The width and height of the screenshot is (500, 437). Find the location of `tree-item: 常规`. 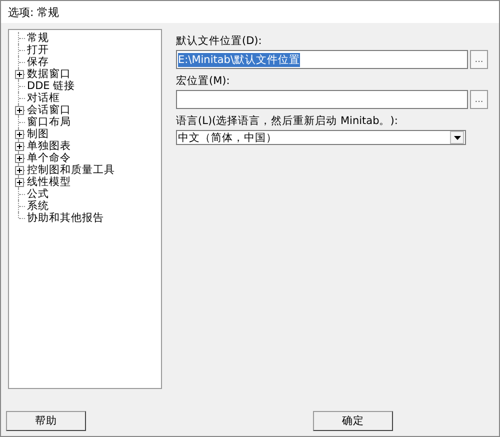

tree-item: 常规 is located at coordinates (37, 38).